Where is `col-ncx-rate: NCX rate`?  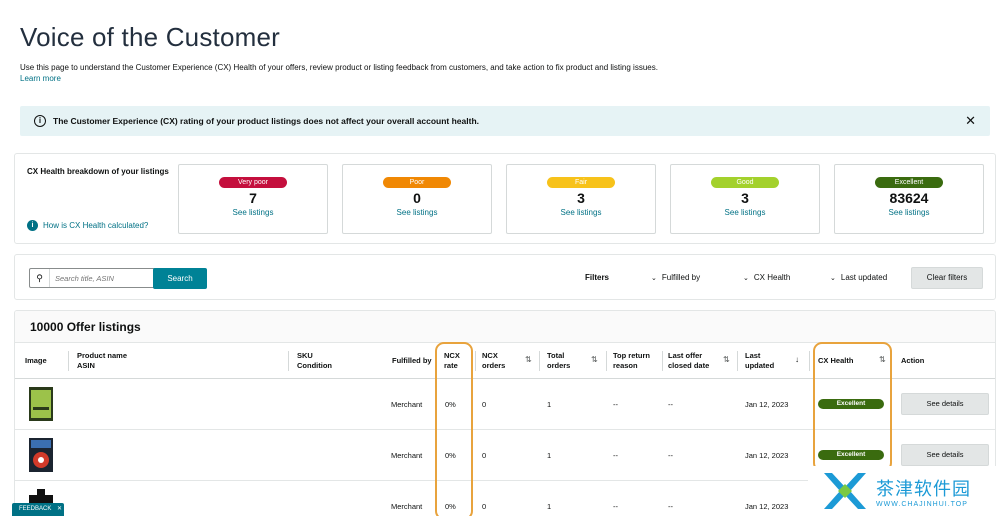 col-ncx-rate: NCX rate is located at coordinates (452, 361).